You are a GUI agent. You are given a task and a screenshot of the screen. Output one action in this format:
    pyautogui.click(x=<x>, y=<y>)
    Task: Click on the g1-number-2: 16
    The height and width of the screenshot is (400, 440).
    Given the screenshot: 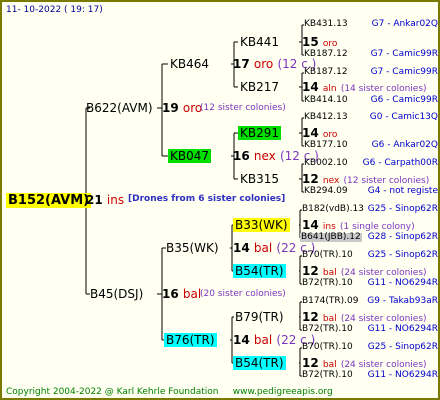 What is the action you would take?
    pyautogui.click(x=170, y=294)
    